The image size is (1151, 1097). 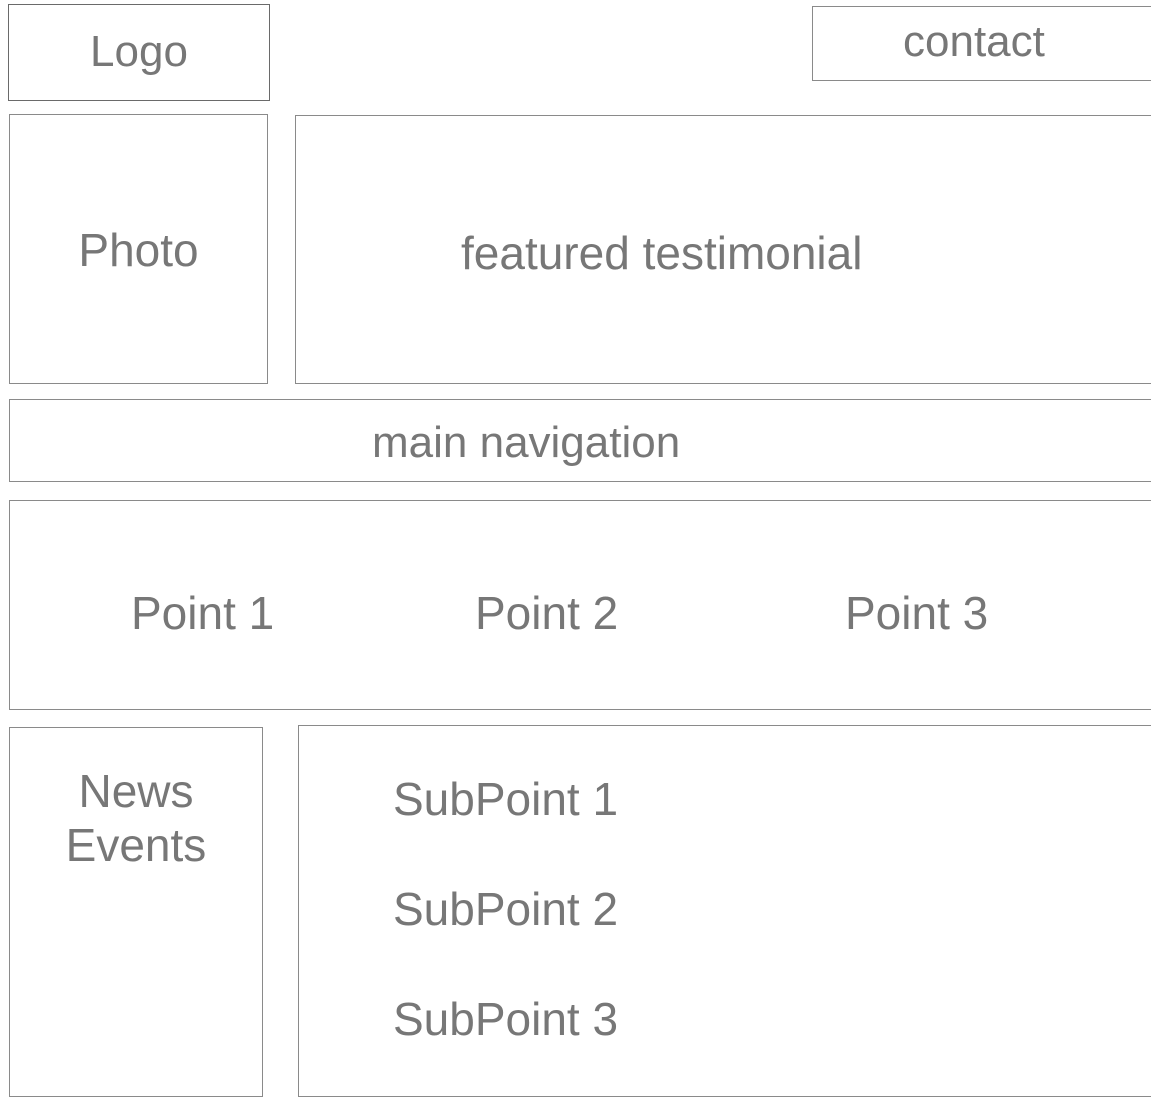 I want to click on photo-label: Photo, so click(x=138, y=250).